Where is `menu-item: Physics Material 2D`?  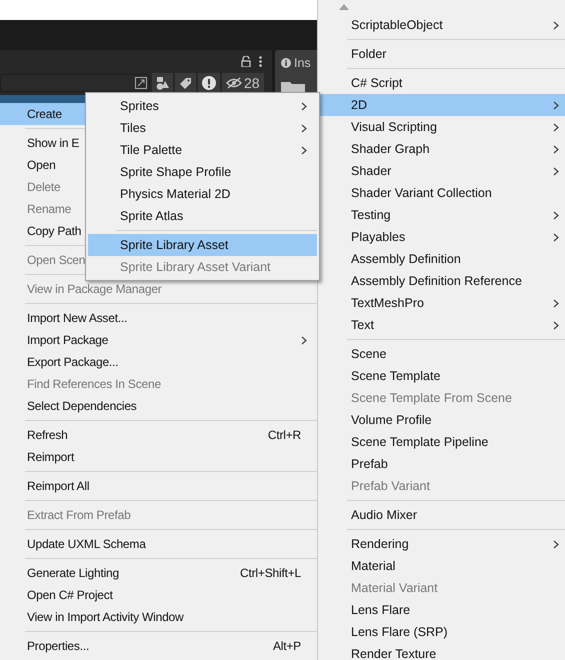
menu-item: Physics Material 2D is located at coordinates (202, 194).